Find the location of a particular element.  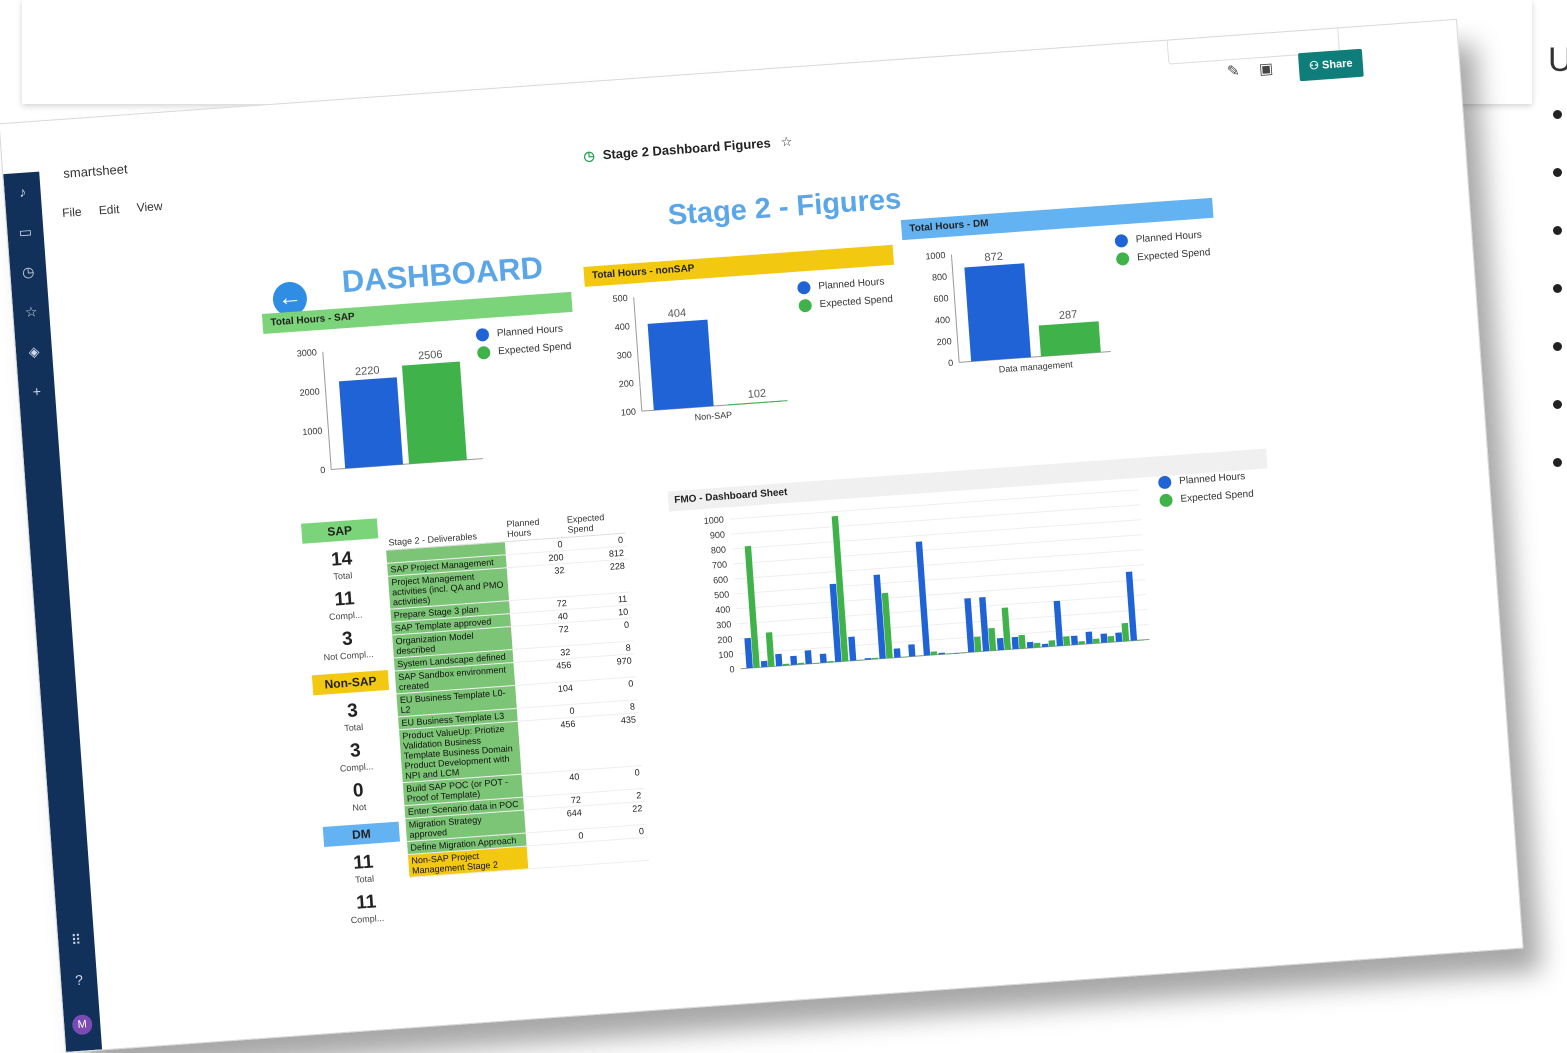

dm-legend: Planned Hours Expected Spend is located at coordinates (1162, 247).